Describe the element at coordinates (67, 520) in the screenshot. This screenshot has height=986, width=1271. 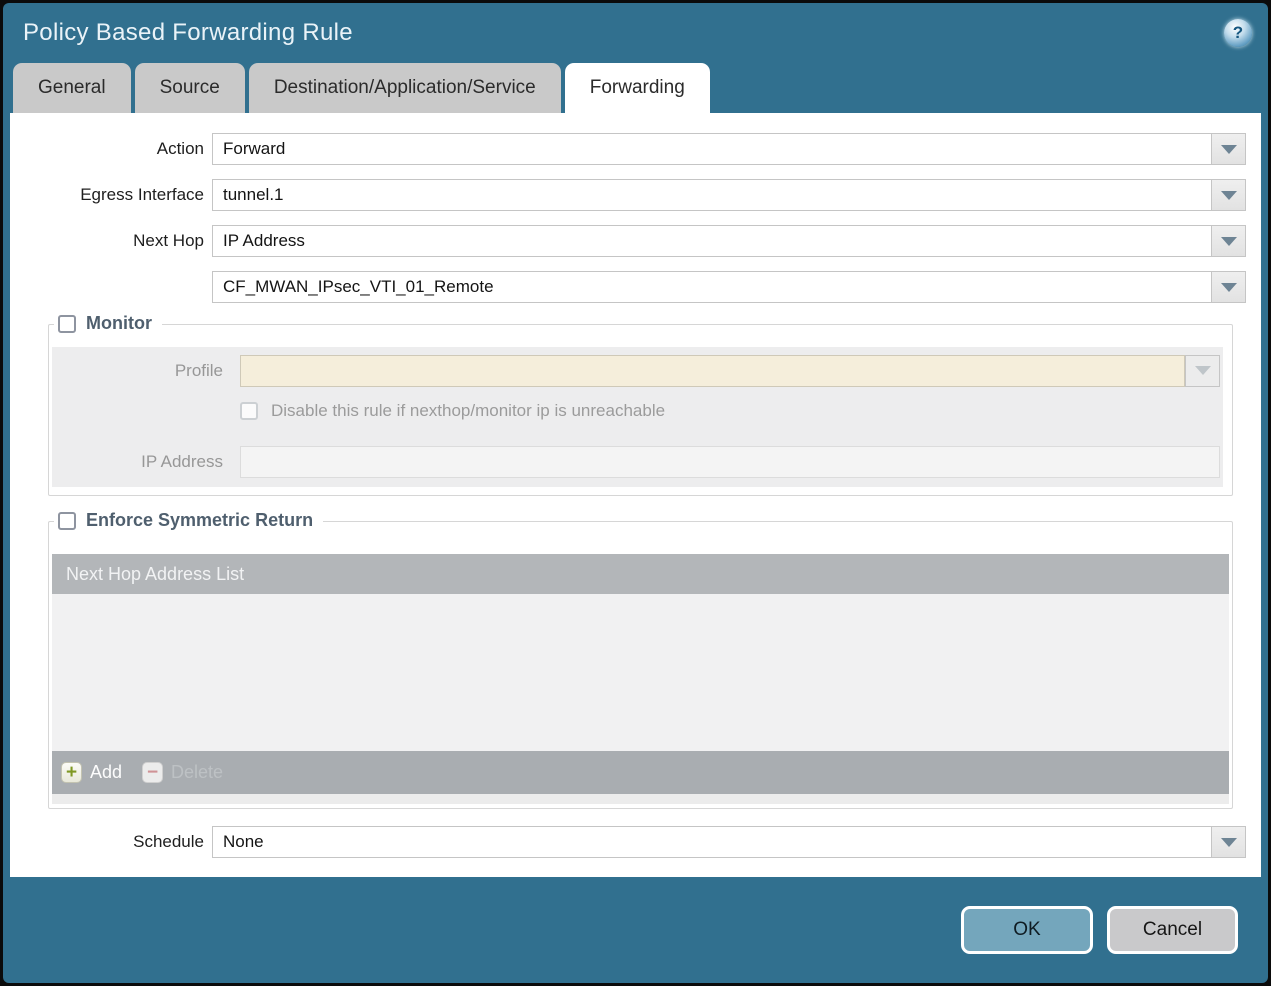
I see `enforce-symmetric-return-checkbox` at that location.